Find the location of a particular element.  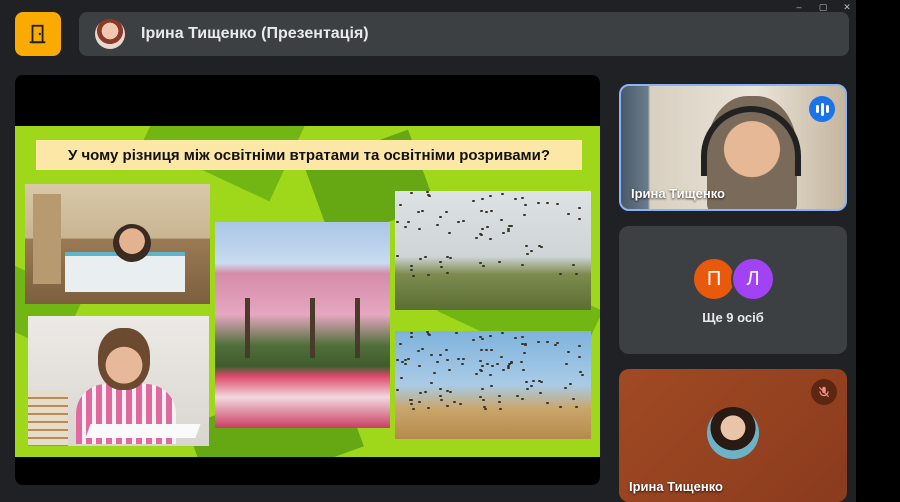

screen-edge is located at coordinates (878, 251).